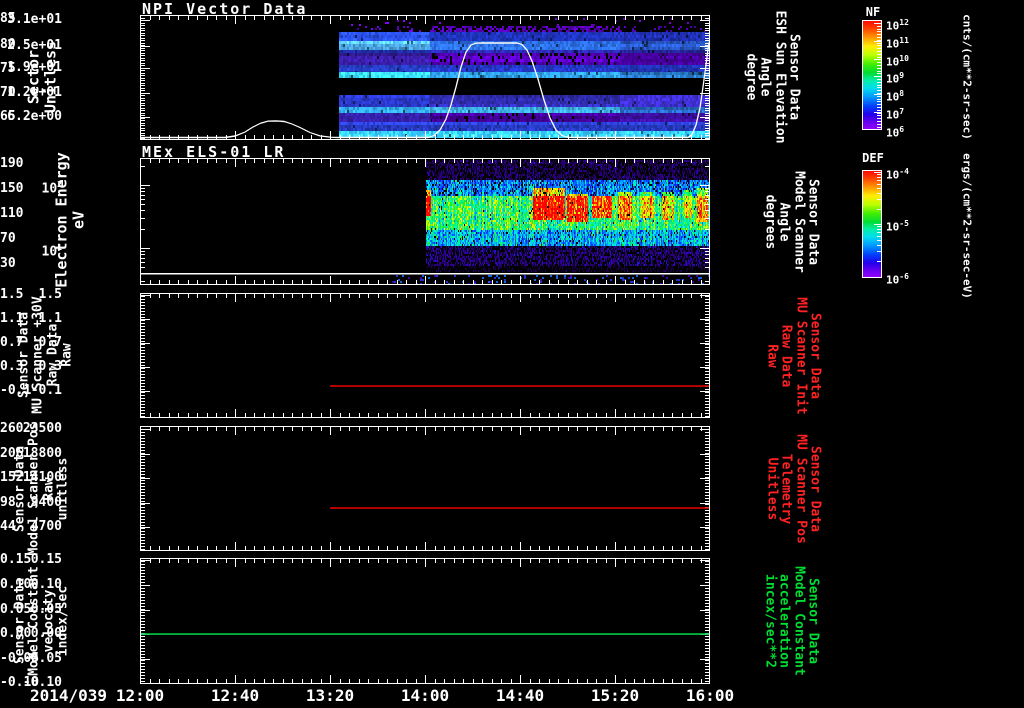  I want to click on nf-colorbar-title: NF, so click(873, 12).